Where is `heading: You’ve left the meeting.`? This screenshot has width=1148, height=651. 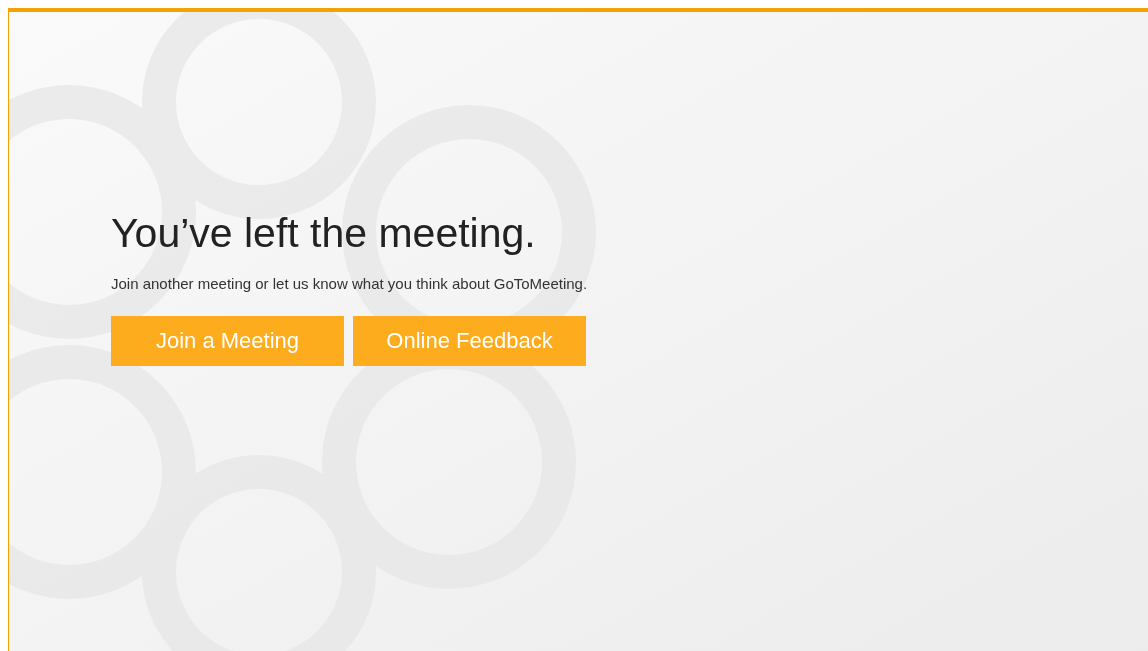 heading: You’ve left the meeting. is located at coordinates (323, 233).